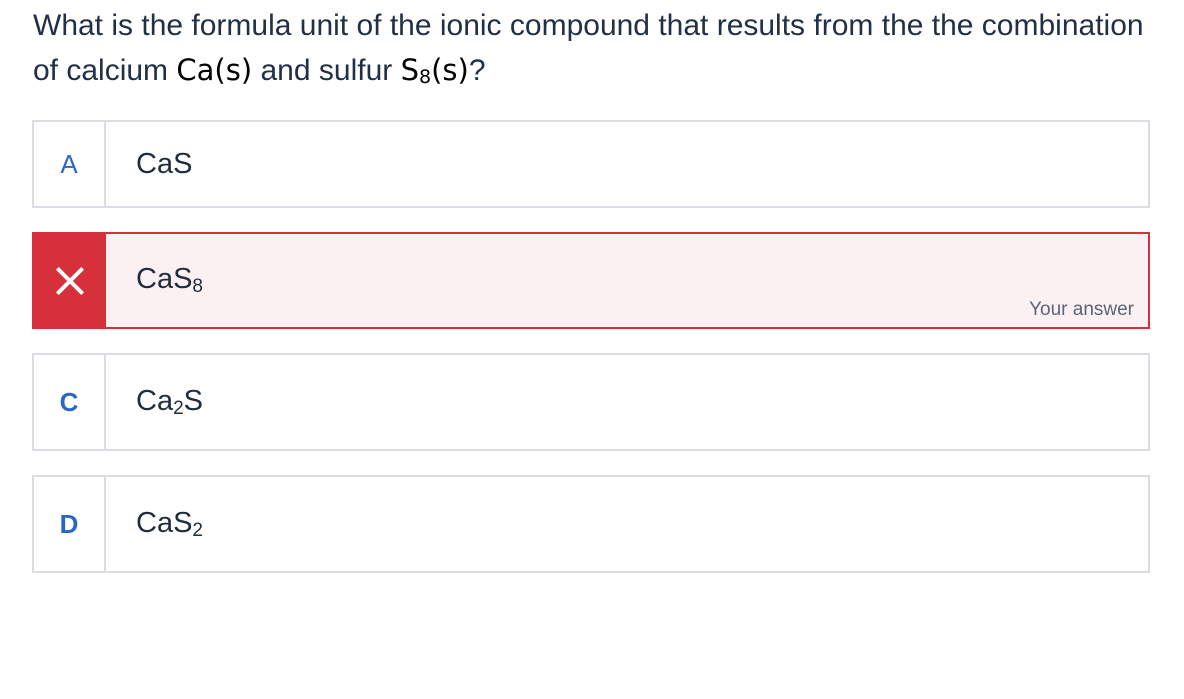 This screenshot has height=699, width=1184. I want to click on formula-sulfur-state: (s), so click(450, 70).